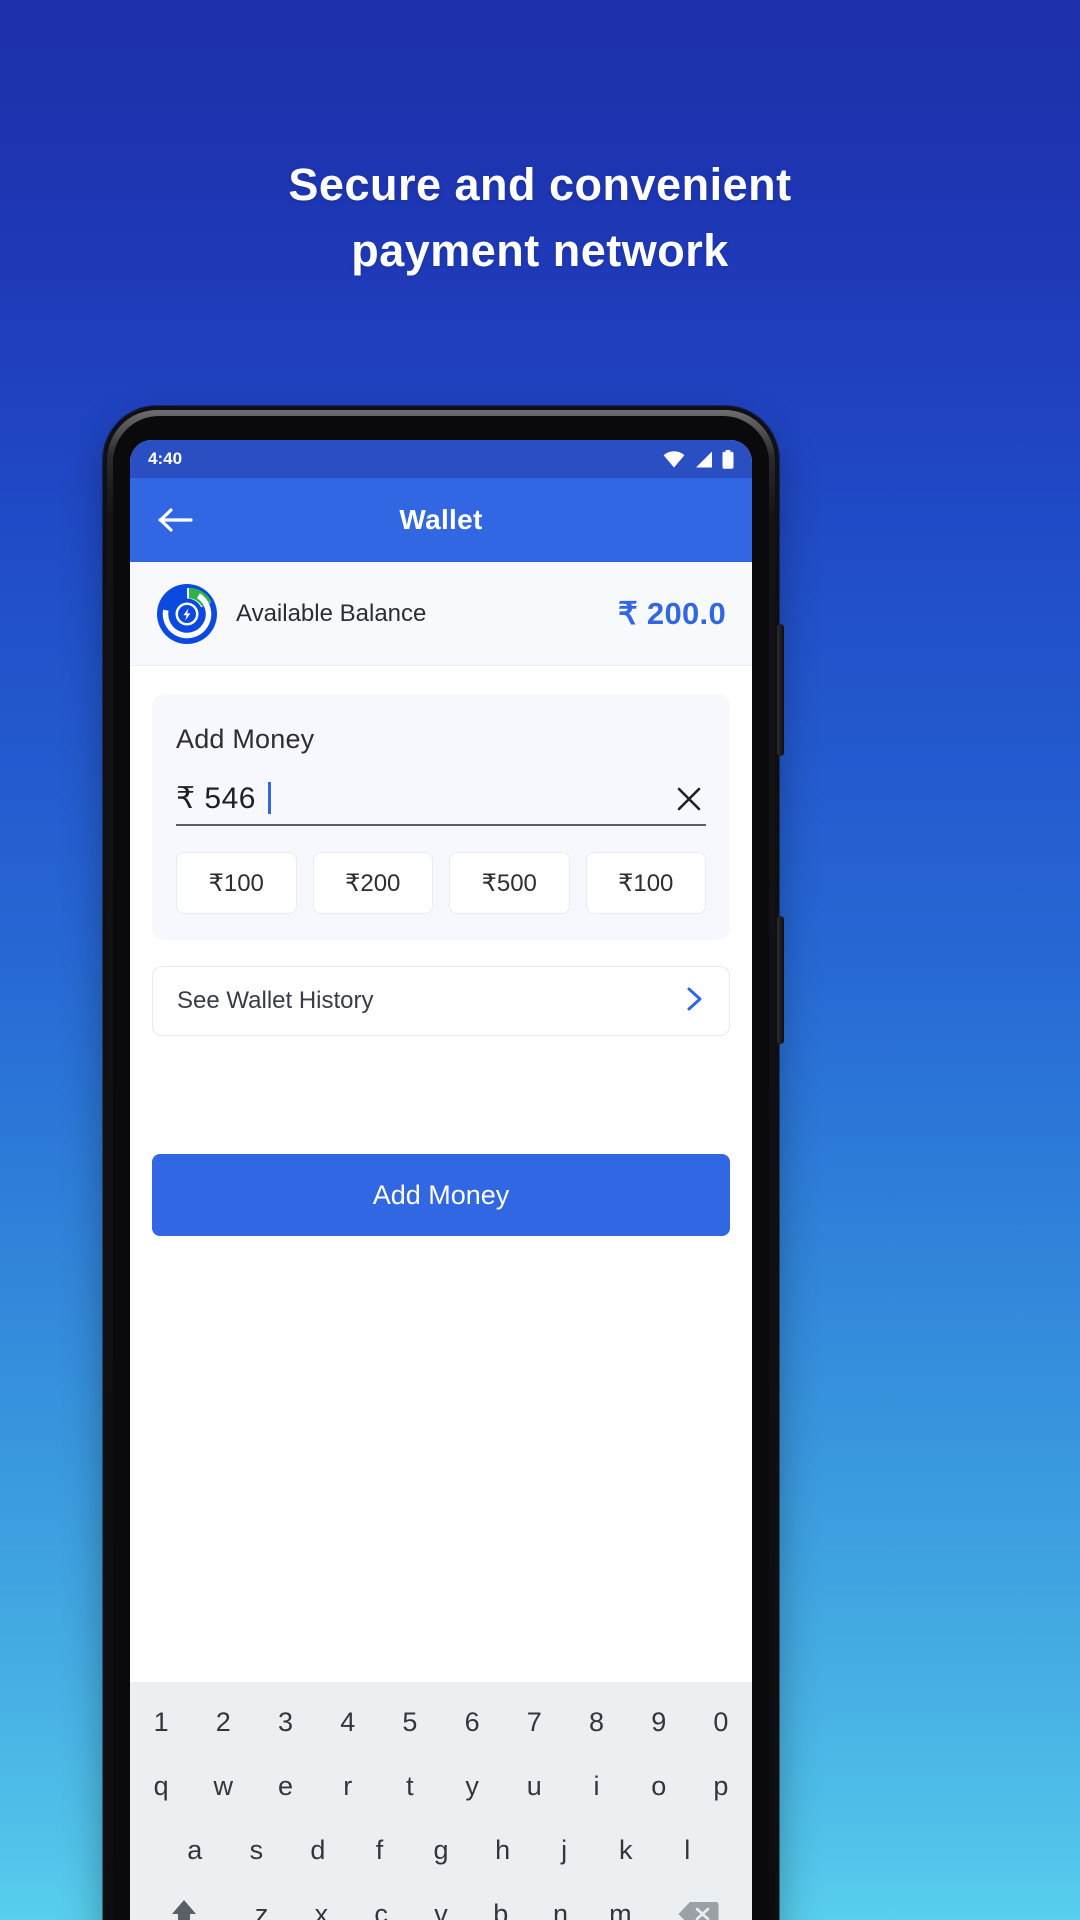  I want to click on promo-headline-line2: payment network, so click(540, 250).